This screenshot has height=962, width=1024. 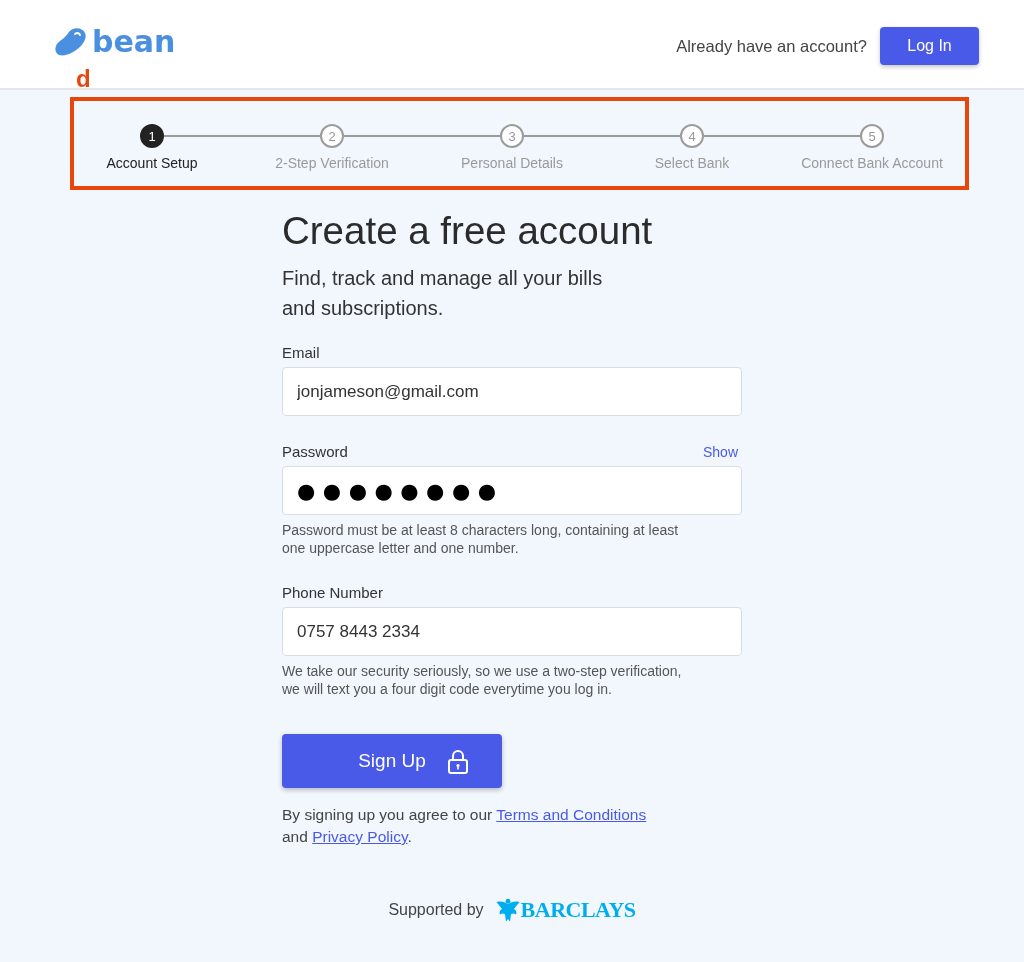 What do you see at coordinates (152, 136) in the screenshot?
I see `step-number: 1` at bounding box center [152, 136].